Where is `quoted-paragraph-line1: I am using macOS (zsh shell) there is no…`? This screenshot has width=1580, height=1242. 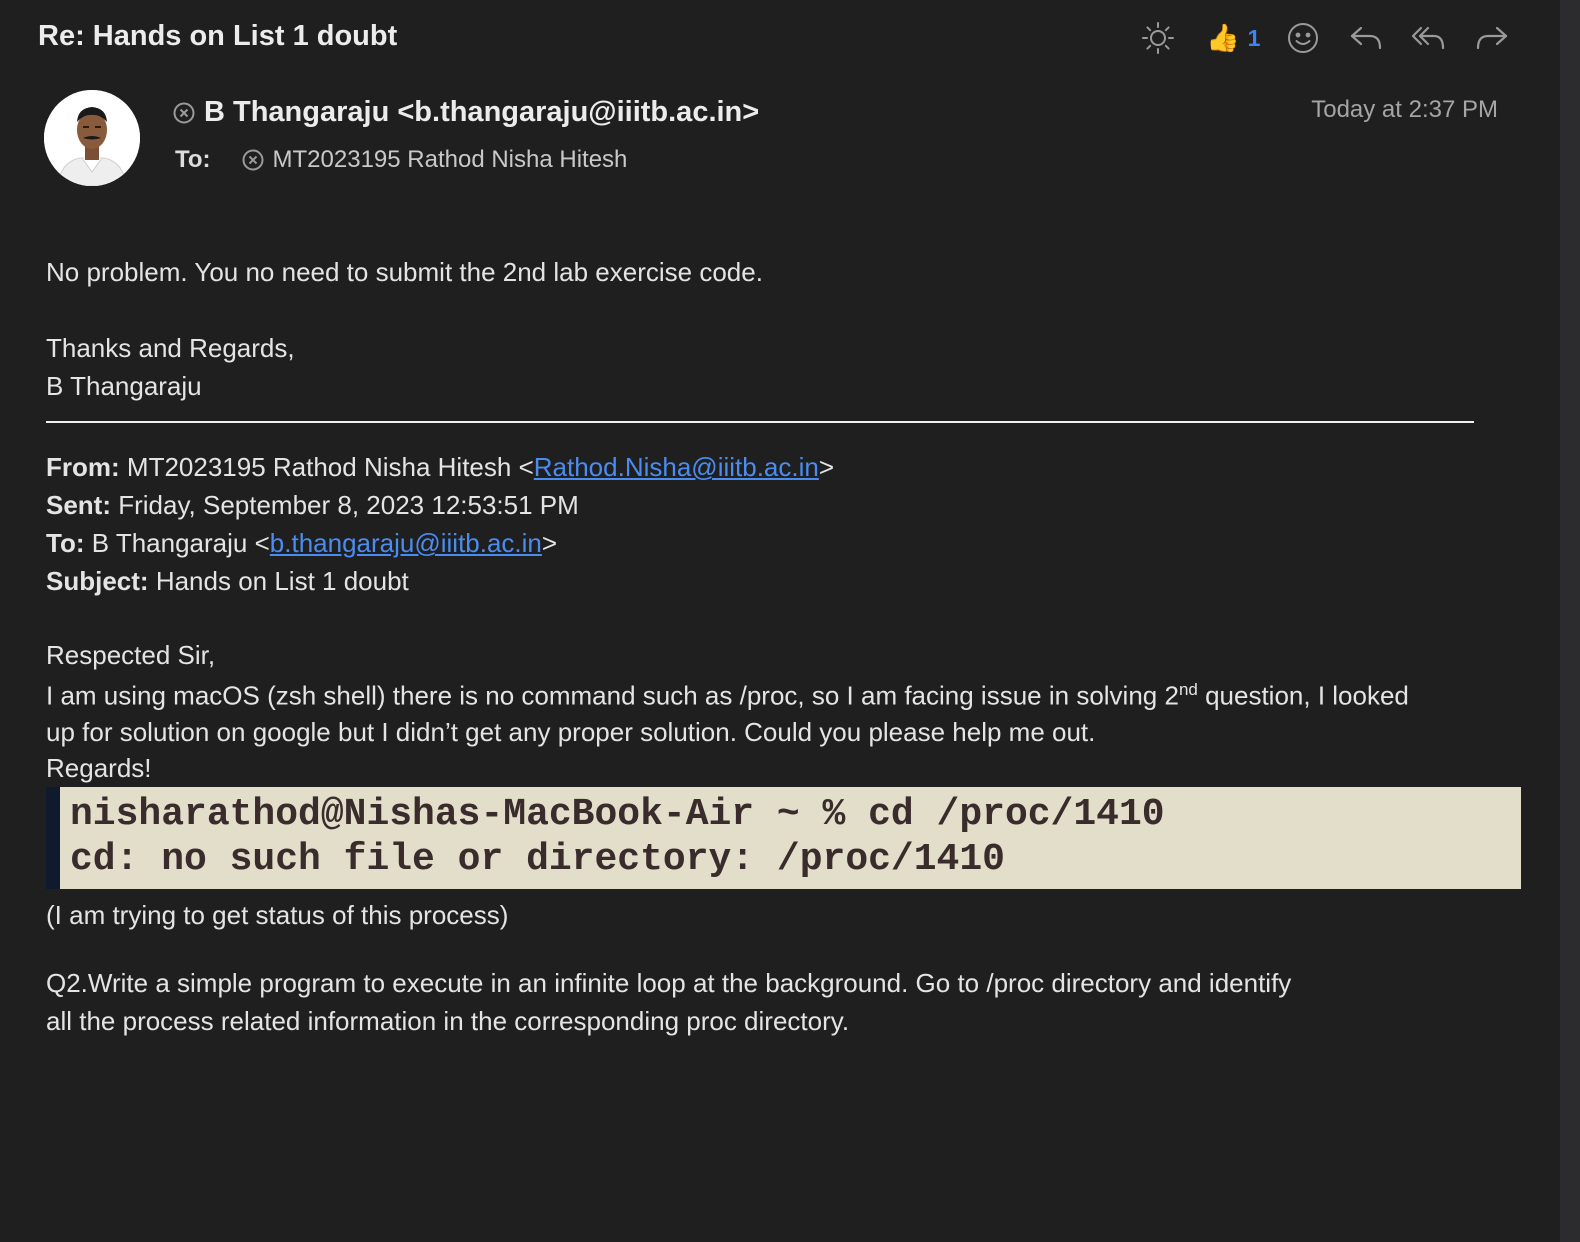 quoted-paragraph-line1: I am using macOS (zsh shell) there is no… is located at coordinates (727, 696).